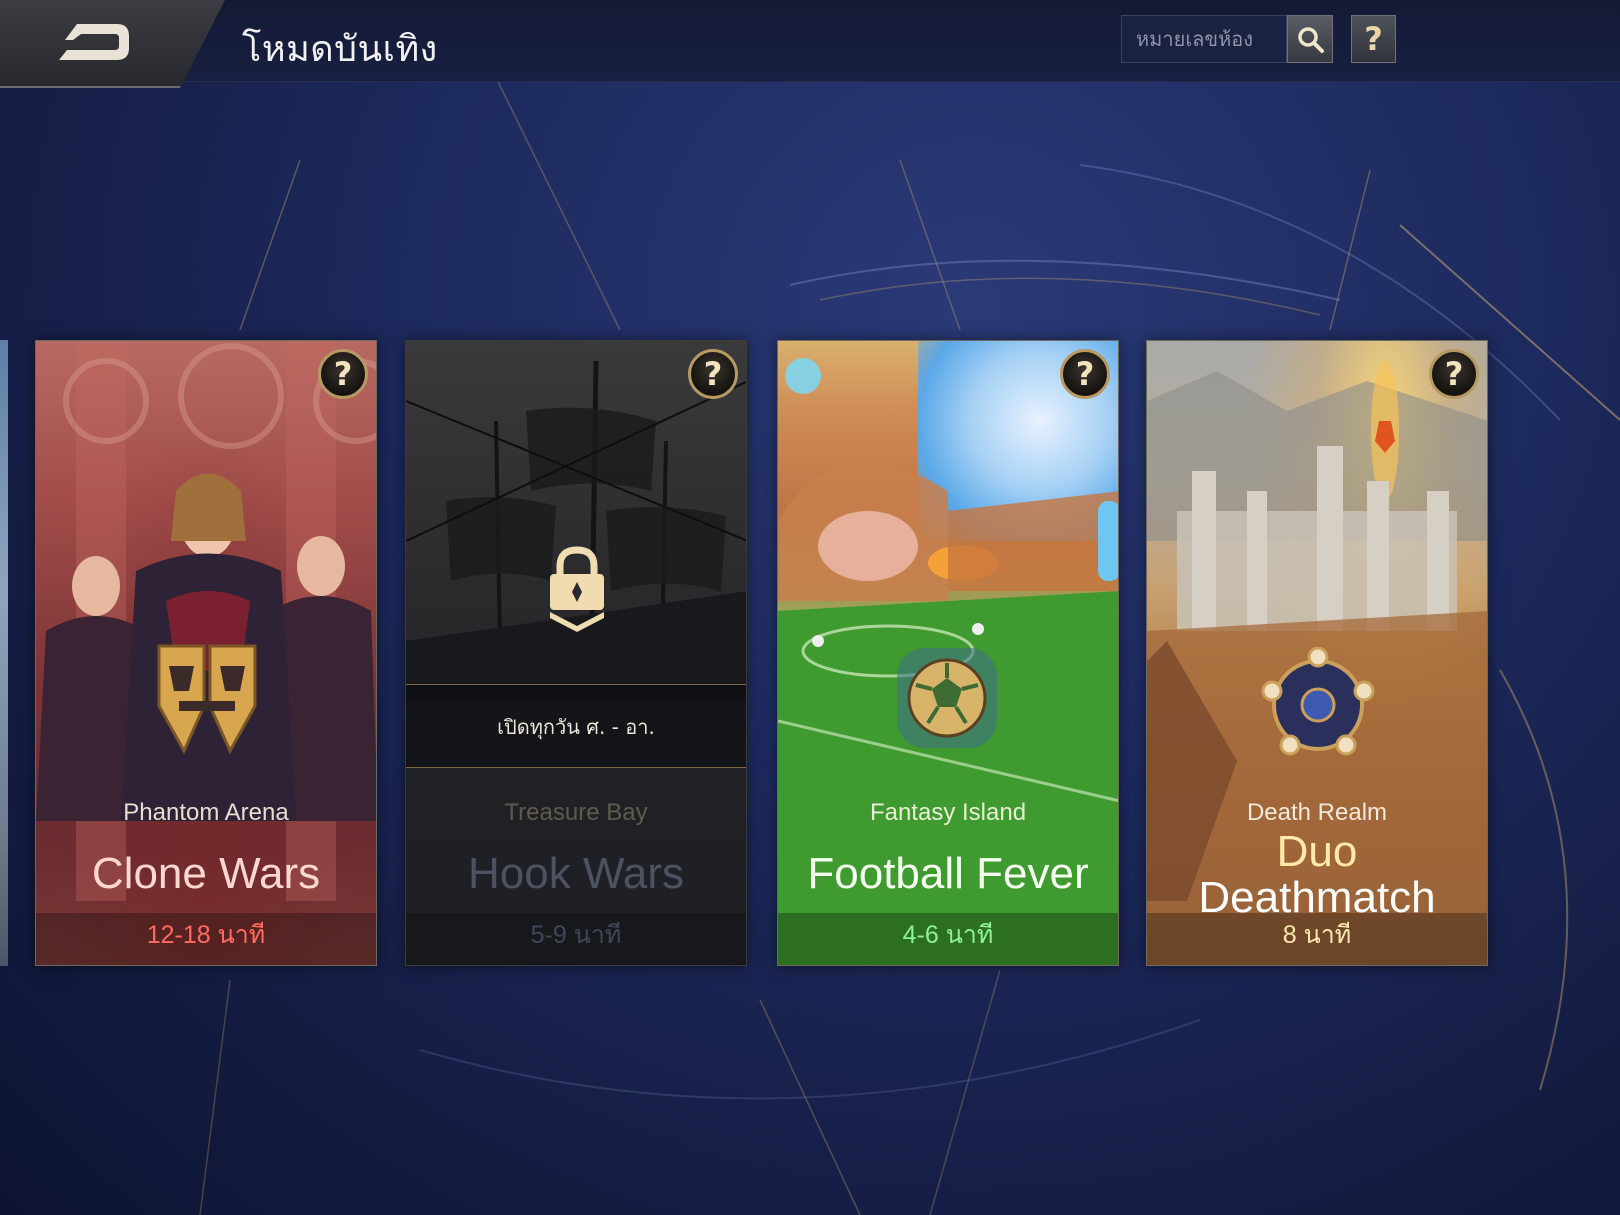 This screenshot has width=1620, height=1215. Describe the element at coordinates (1317, 812) in the screenshot. I see `card-subtitle: Death Realm` at that location.